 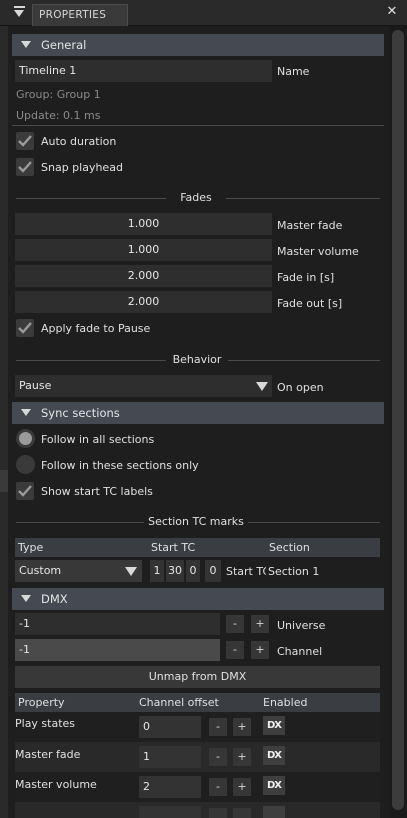 What do you see at coordinates (54, 599) in the screenshot?
I see `section-title: DMX` at bounding box center [54, 599].